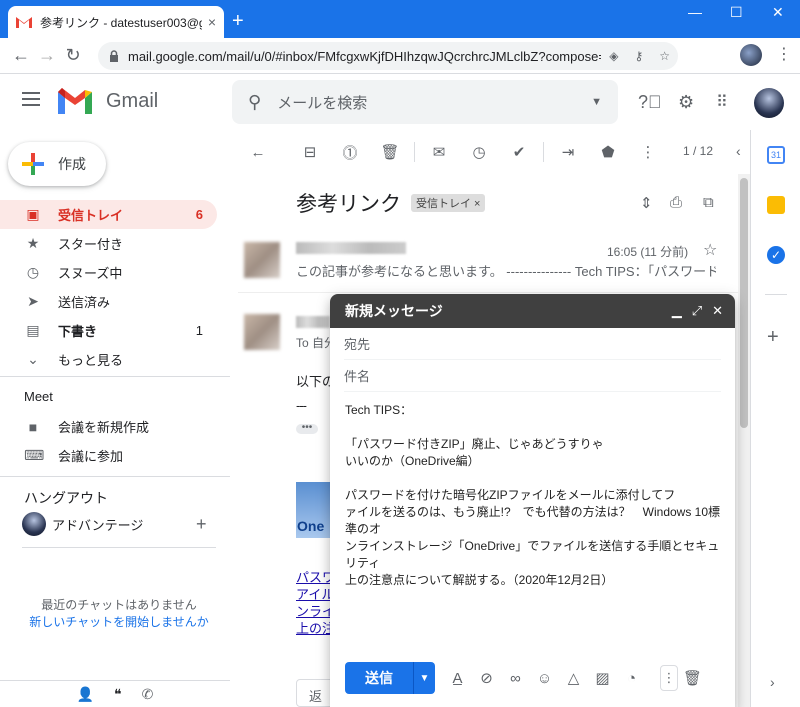  What do you see at coordinates (262, 332) in the screenshot?
I see `sender-avatar` at bounding box center [262, 332].